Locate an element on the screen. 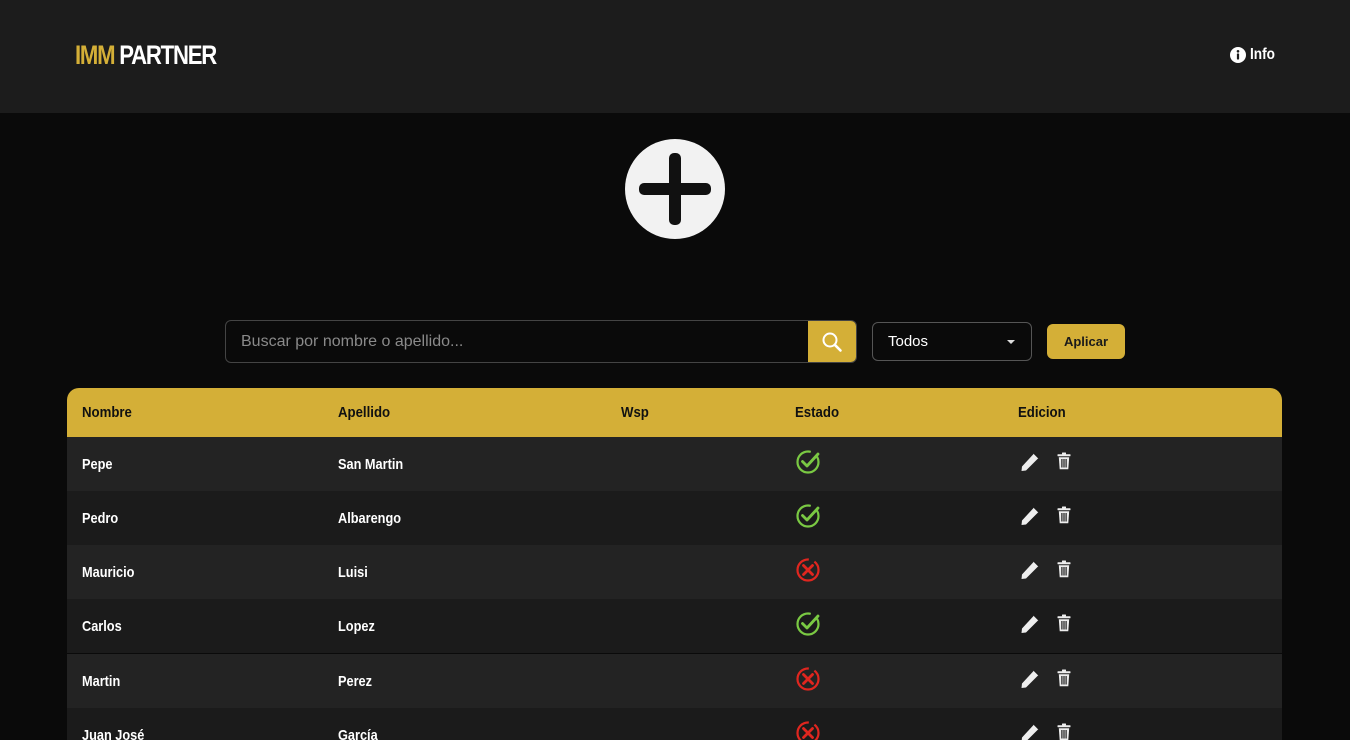 Image resolution: width=1350 pixels, height=740 pixels. cell-nombre: Juan José is located at coordinates (113, 733).